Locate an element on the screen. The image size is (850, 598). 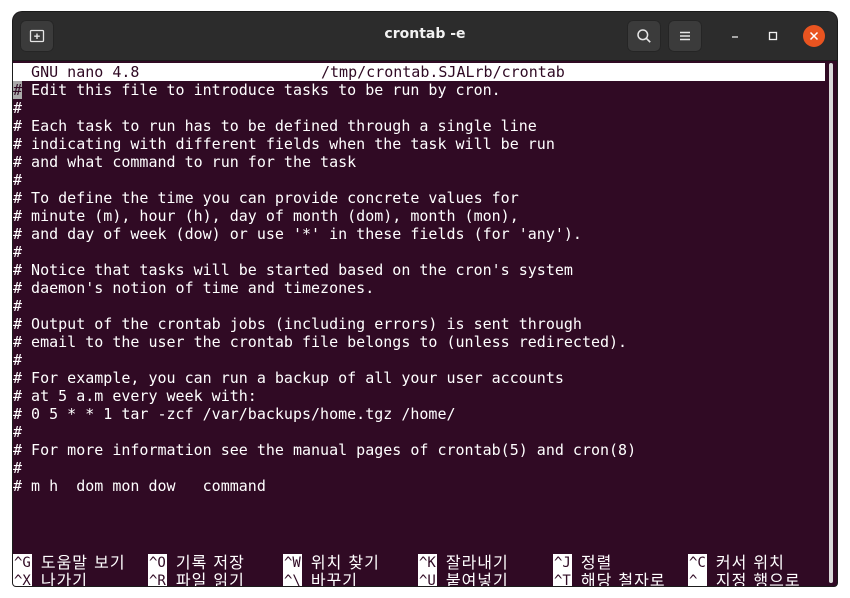
shortcut-key: ^_ is located at coordinates (697, 579).